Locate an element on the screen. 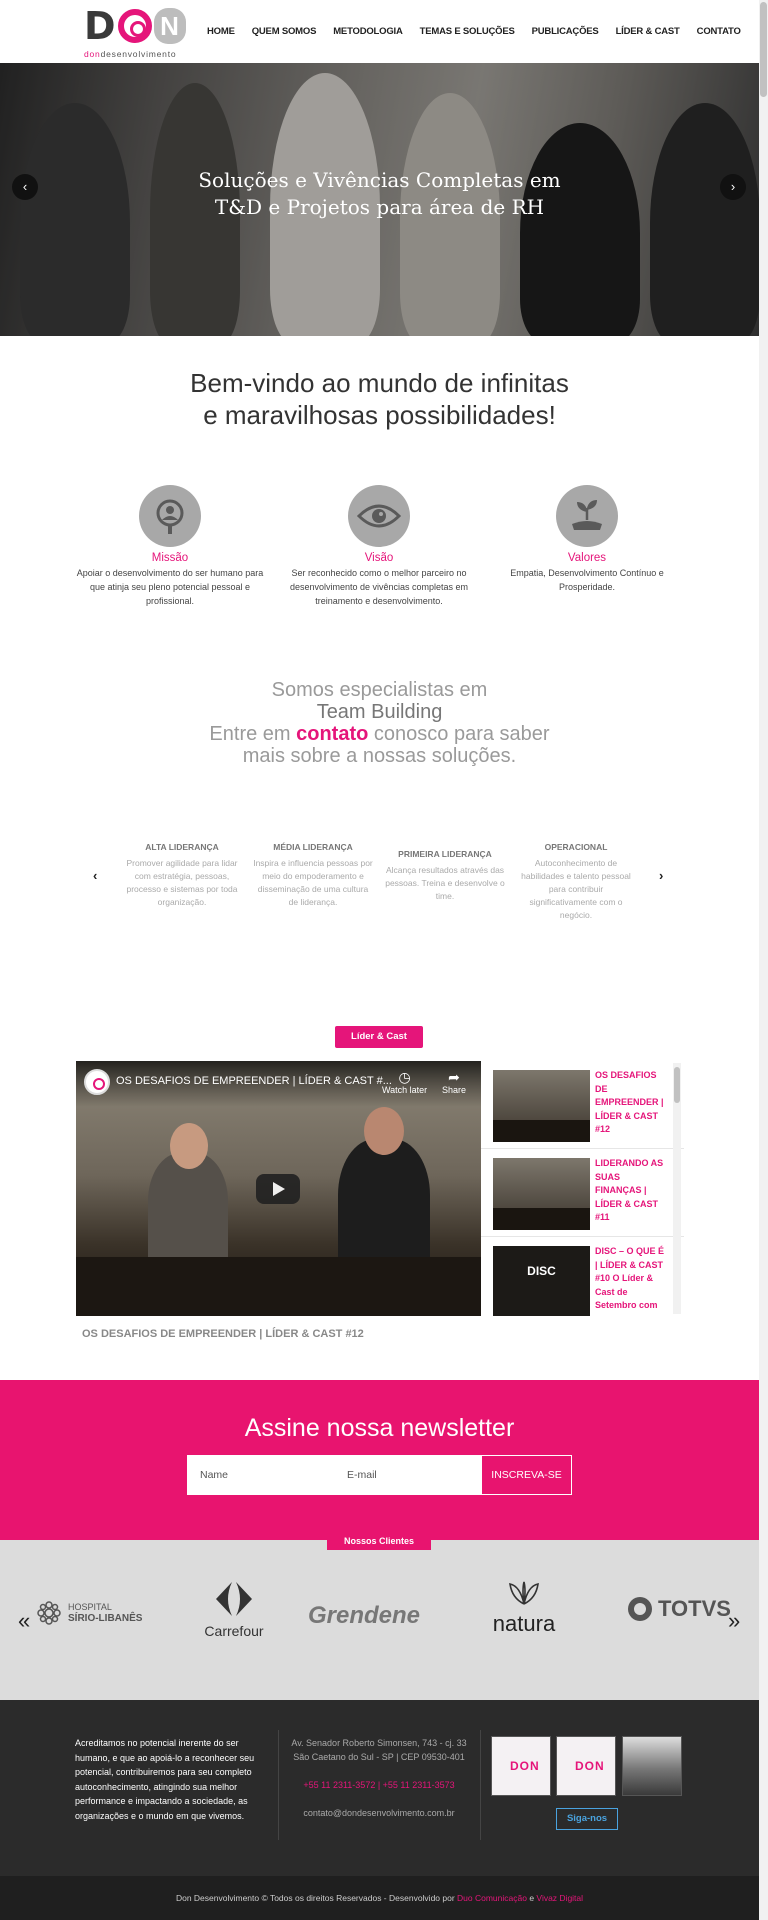 The width and height of the screenshot is (768, 1920). clock-icon: ◷ is located at coordinates (404, 1077).